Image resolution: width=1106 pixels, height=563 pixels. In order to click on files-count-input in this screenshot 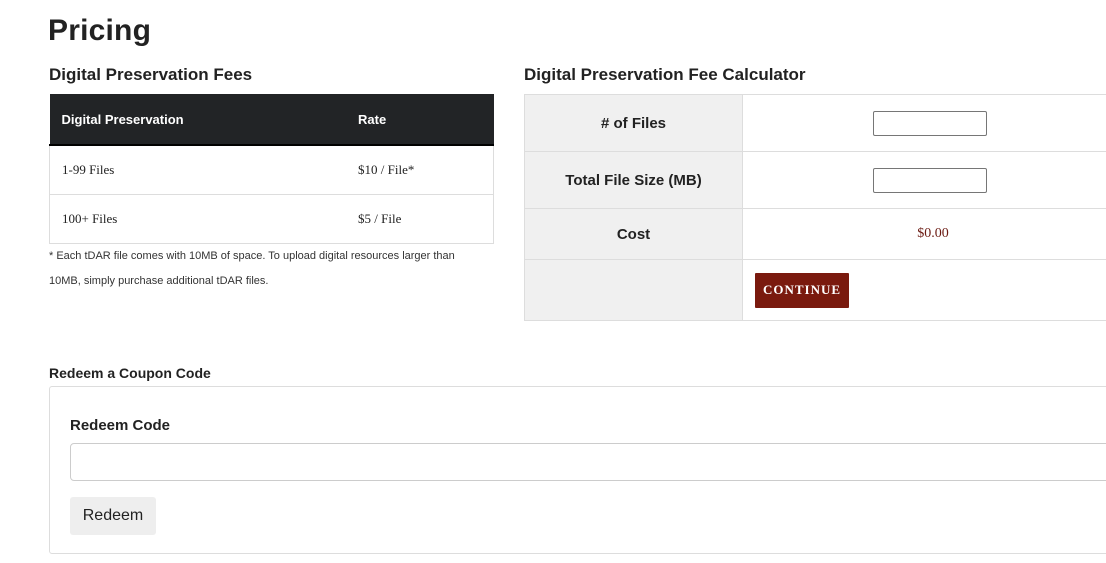, I will do `click(930, 123)`.